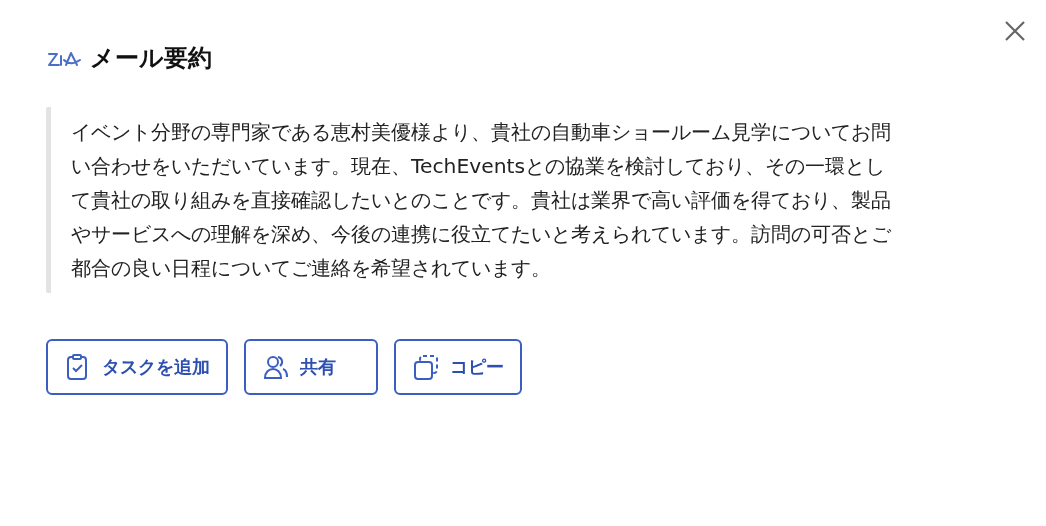  I want to click on copy-icon, so click(426, 366).